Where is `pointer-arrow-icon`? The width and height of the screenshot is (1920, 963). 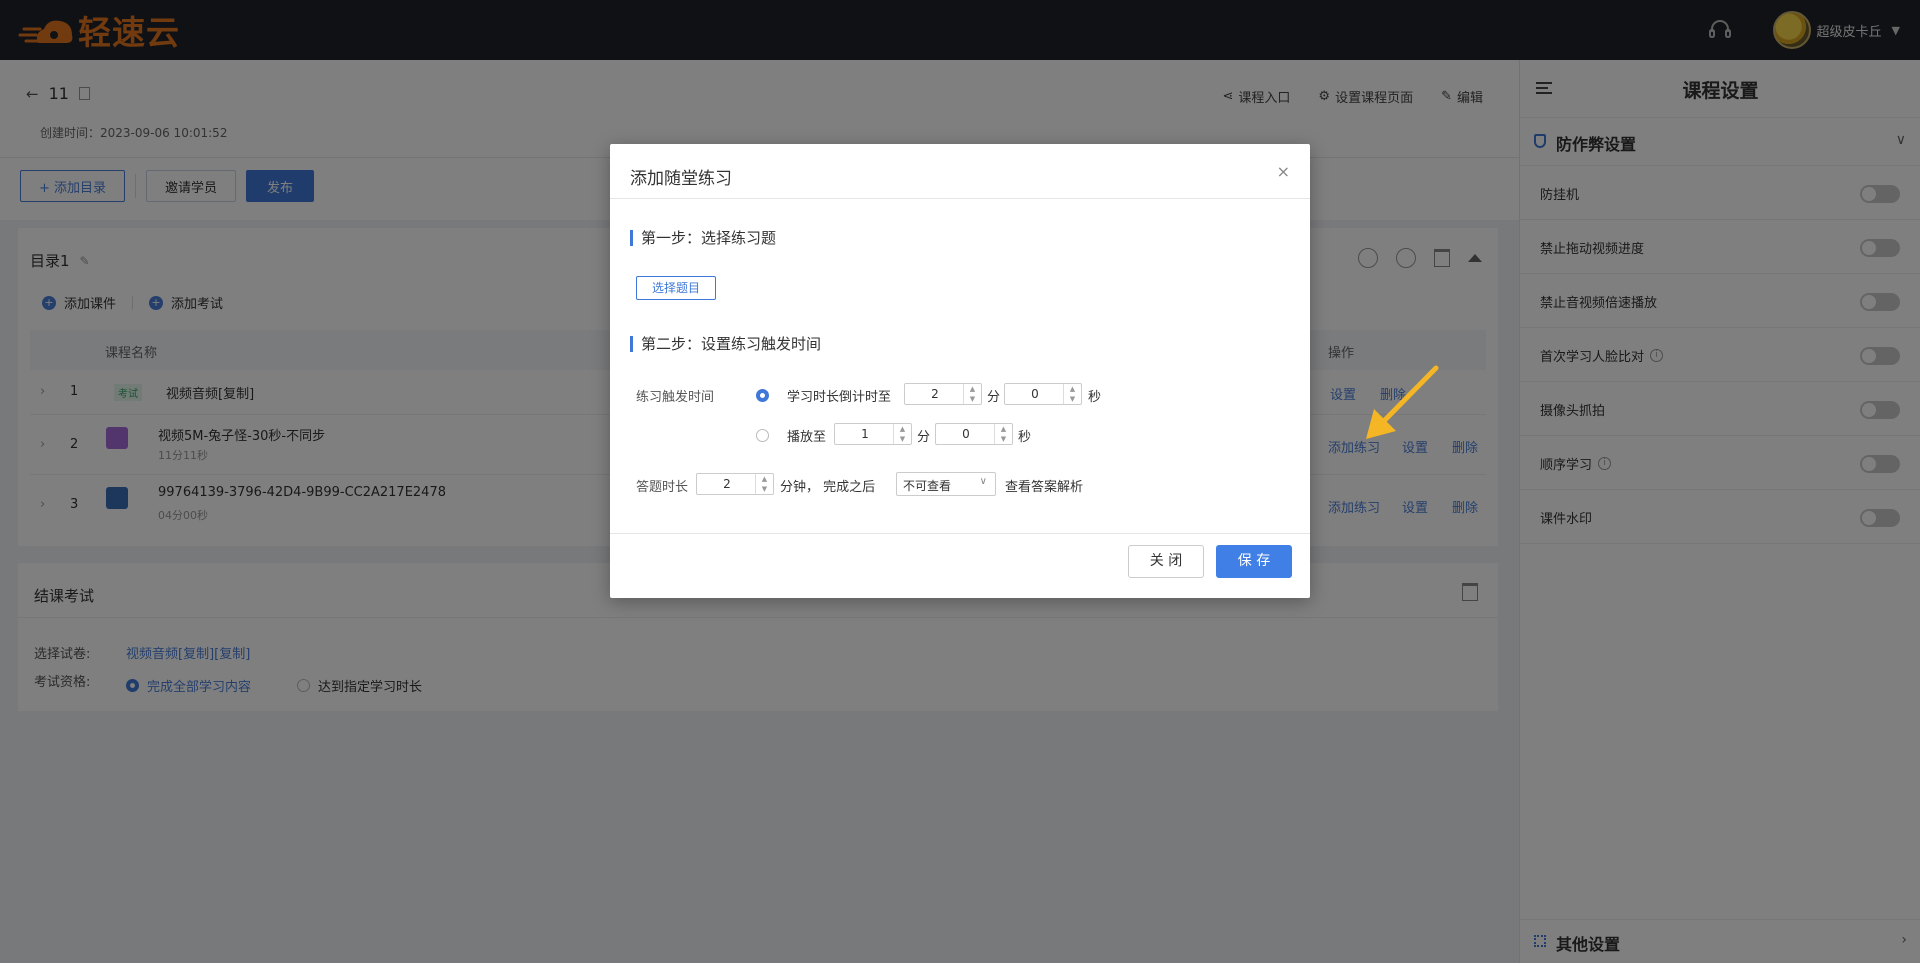 pointer-arrow-icon is located at coordinates (1402, 402).